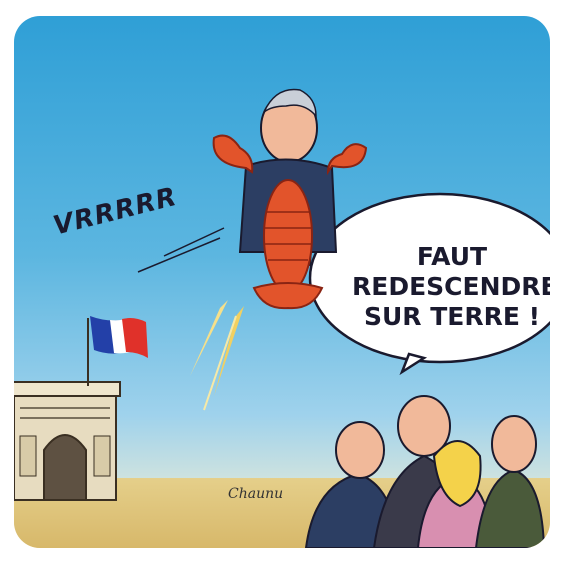 Image resolution: width=564 pixels, height=562 pixels. I want to click on speech-line-2: REDESCENDRE, so click(451, 286).